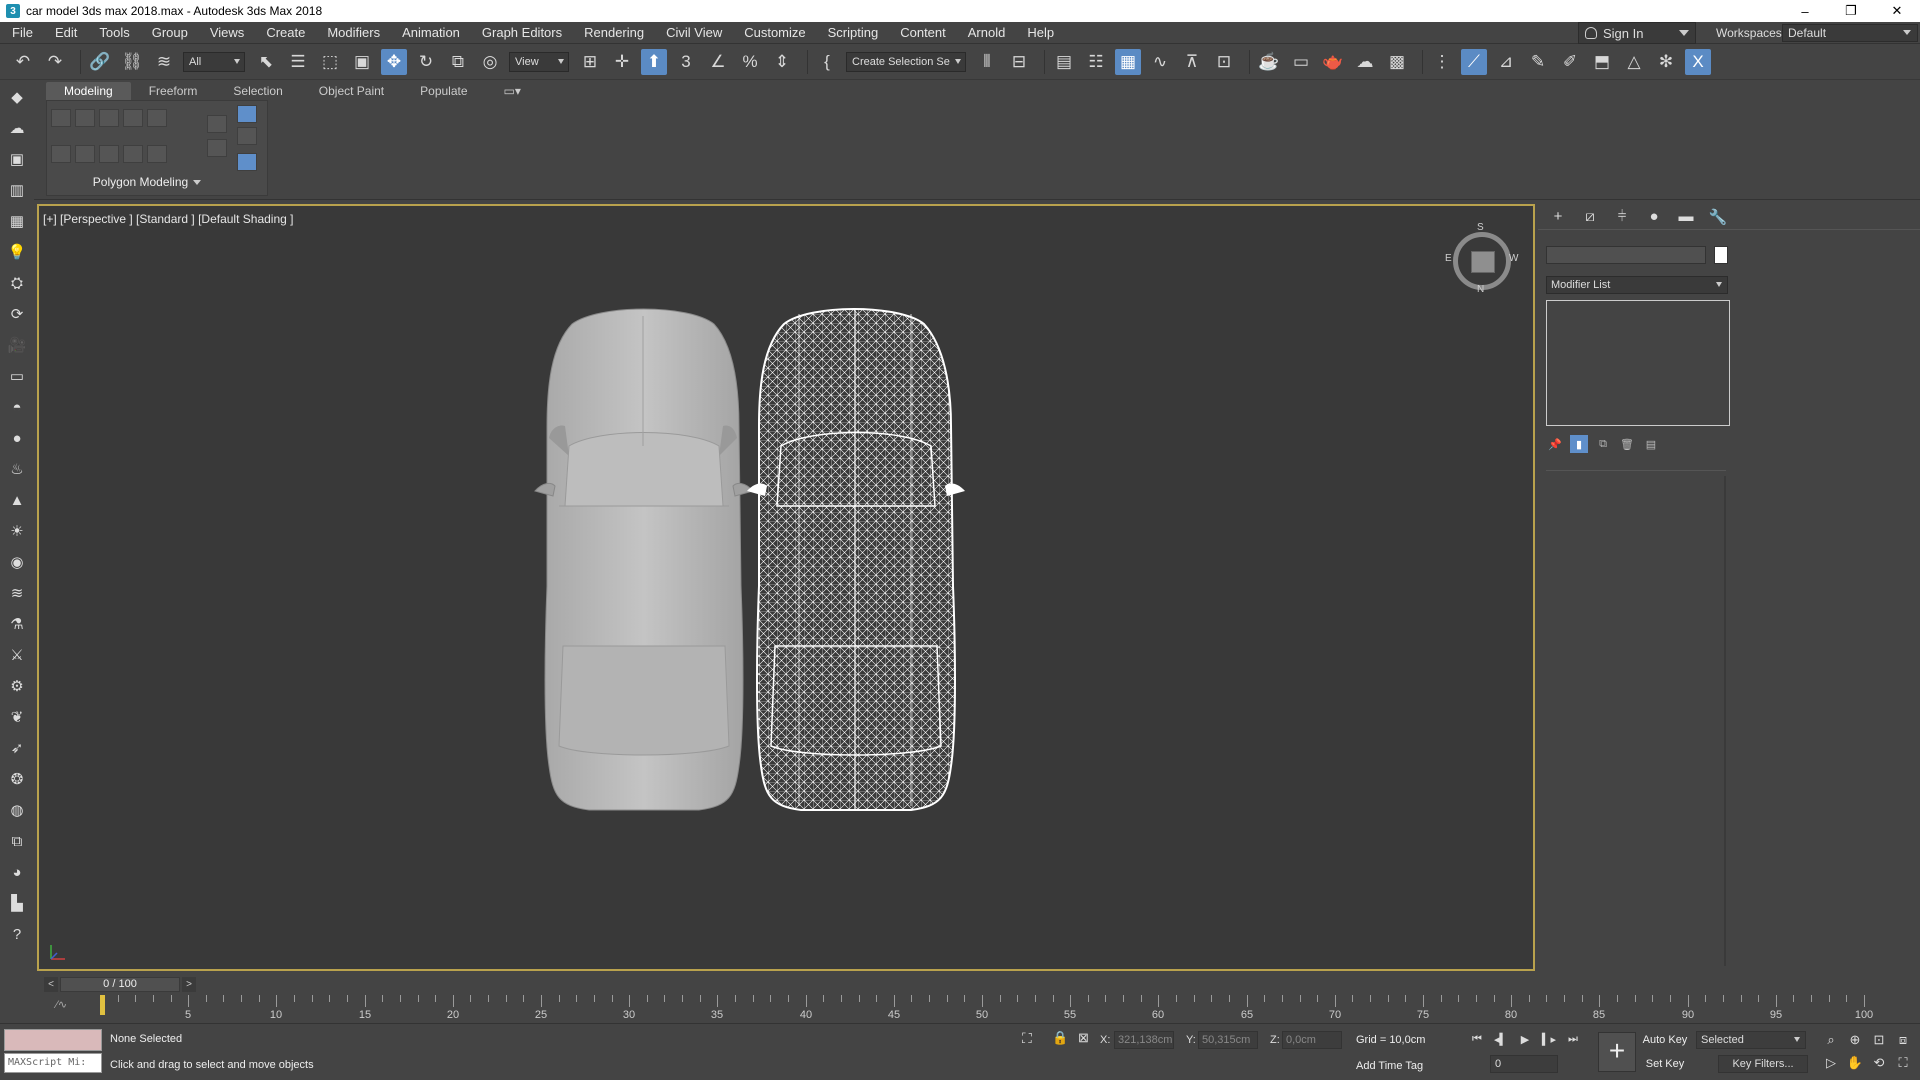  Describe the element at coordinates (102, 1005) in the screenshot. I see `current-frame-marker` at that location.